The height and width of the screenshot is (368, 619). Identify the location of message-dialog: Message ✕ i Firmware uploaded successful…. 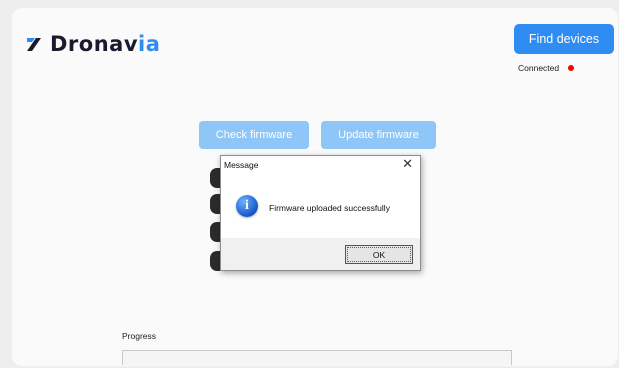
(320, 213).